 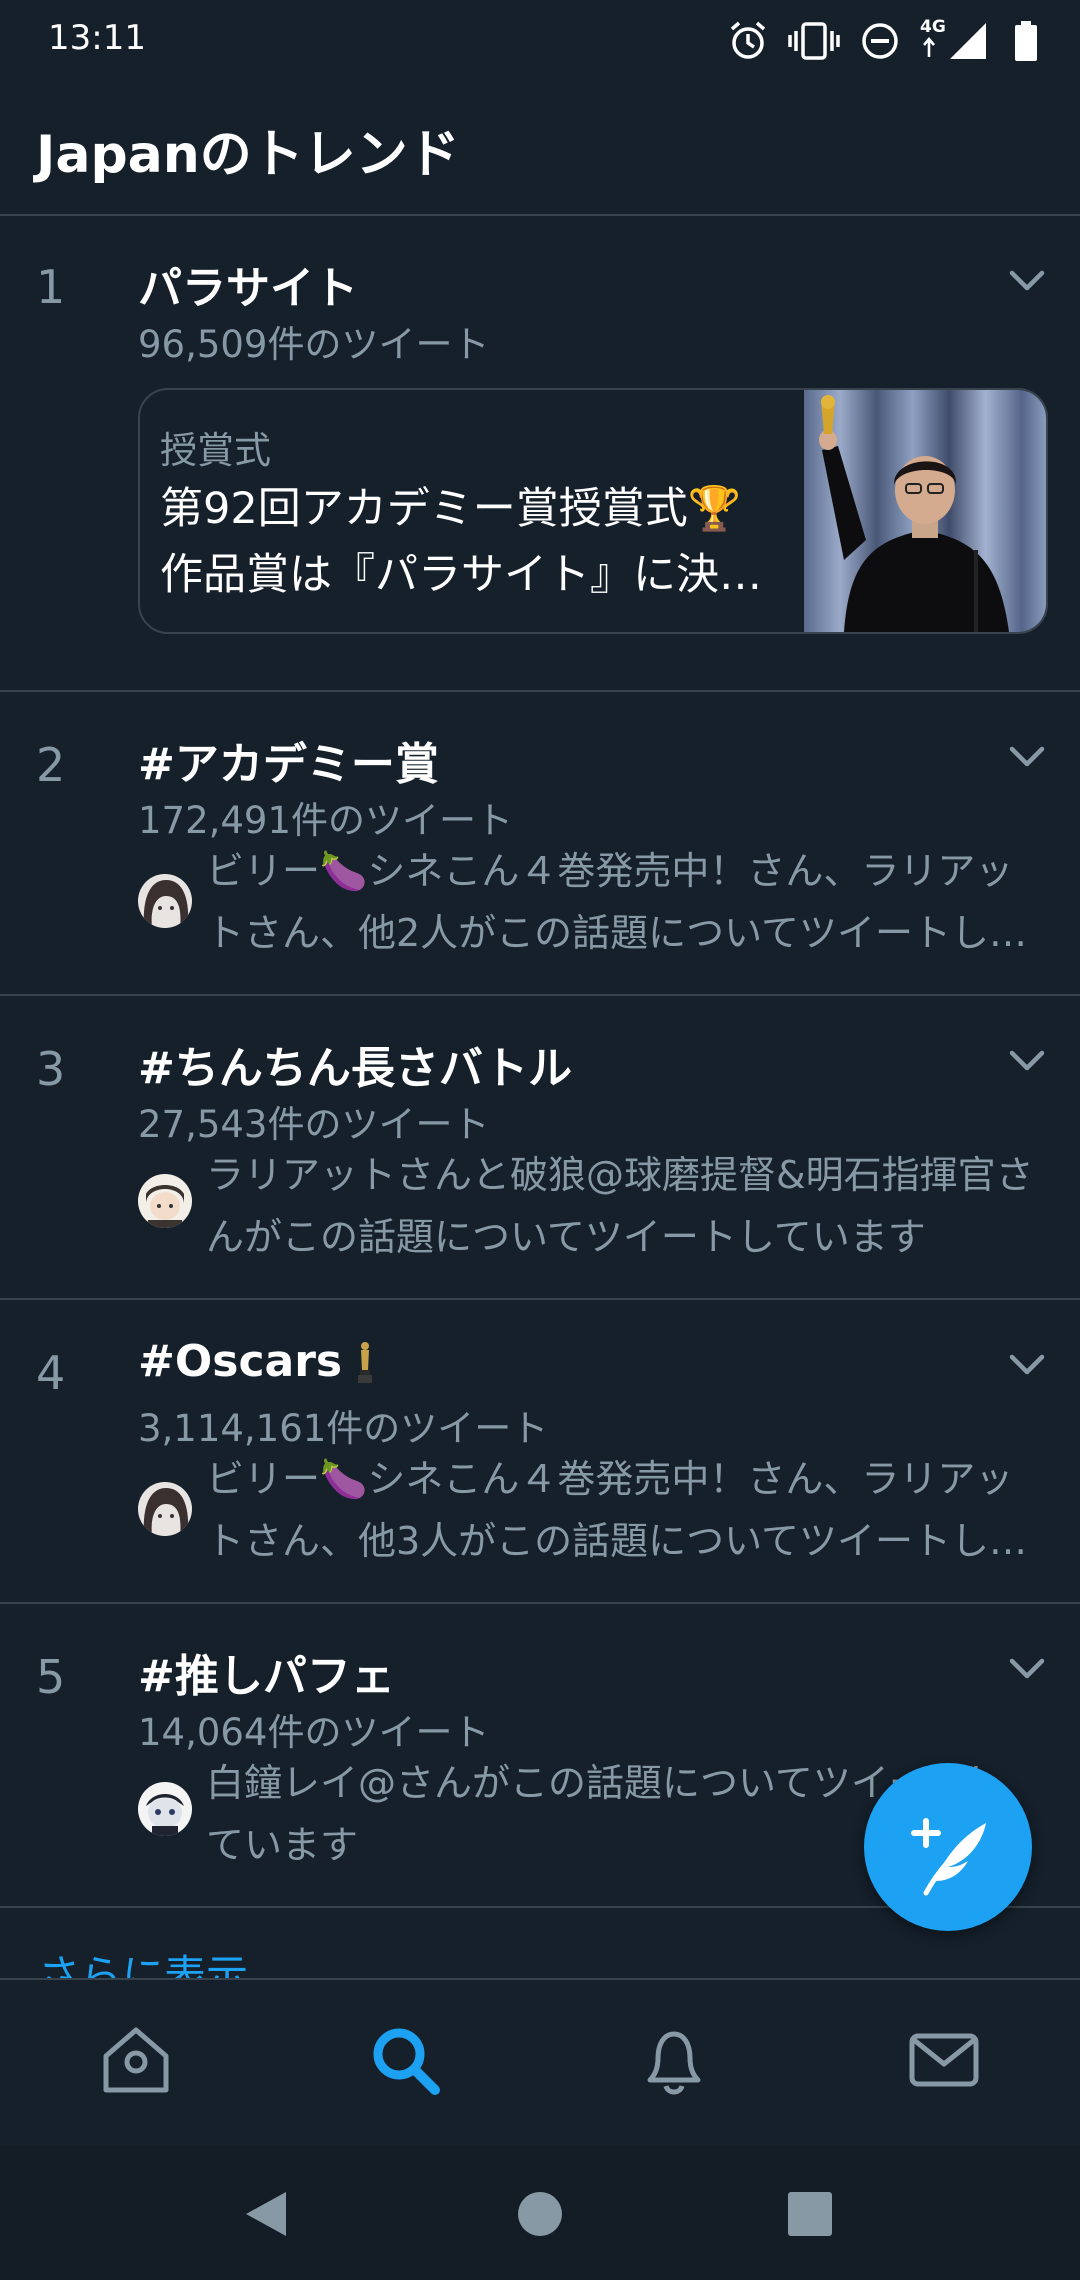 What do you see at coordinates (97, 38) in the screenshot?
I see `status-time: 13:11` at bounding box center [97, 38].